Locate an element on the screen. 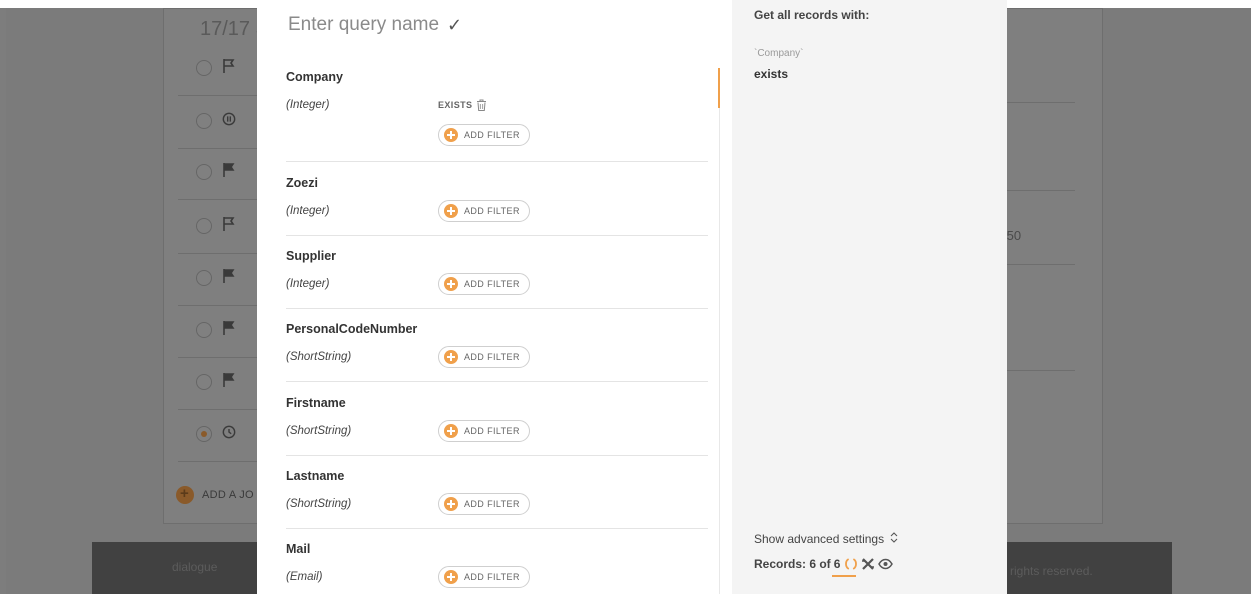 This screenshot has height=594, width=1251. footer-brand: dialogue is located at coordinates (195, 567).